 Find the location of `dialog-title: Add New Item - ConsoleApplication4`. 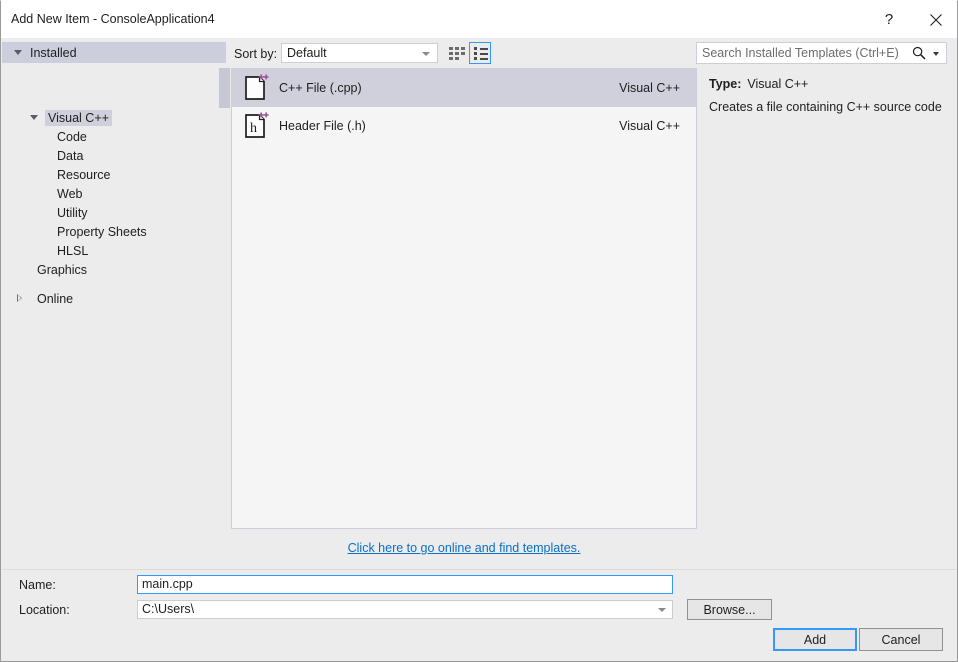

dialog-title: Add New Item - ConsoleApplication4 is located at coordinates (113, 19).